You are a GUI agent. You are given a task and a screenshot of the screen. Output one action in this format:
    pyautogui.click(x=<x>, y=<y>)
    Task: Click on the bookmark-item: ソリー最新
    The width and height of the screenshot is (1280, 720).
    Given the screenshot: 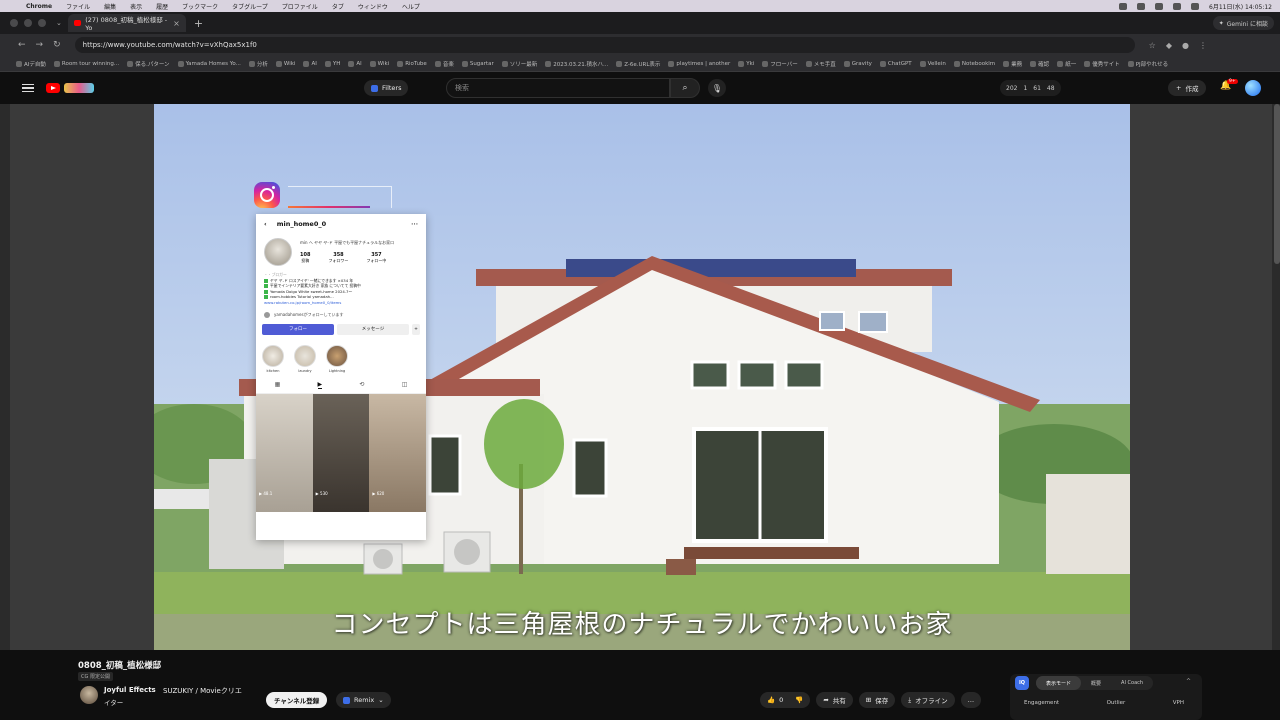 What is the action you would take?
    pyautogui.click(x=519, y=64)
    